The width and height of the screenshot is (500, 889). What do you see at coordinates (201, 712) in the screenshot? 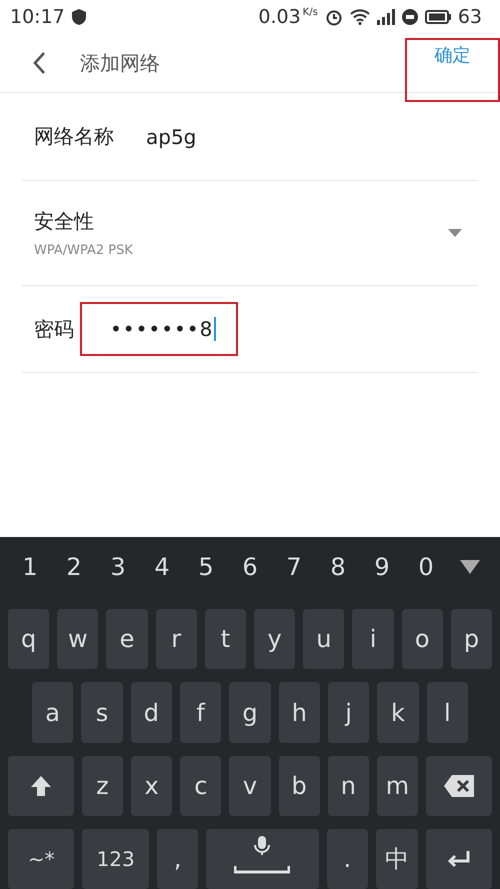
I see `key: f` at bounding box center [201, 712].